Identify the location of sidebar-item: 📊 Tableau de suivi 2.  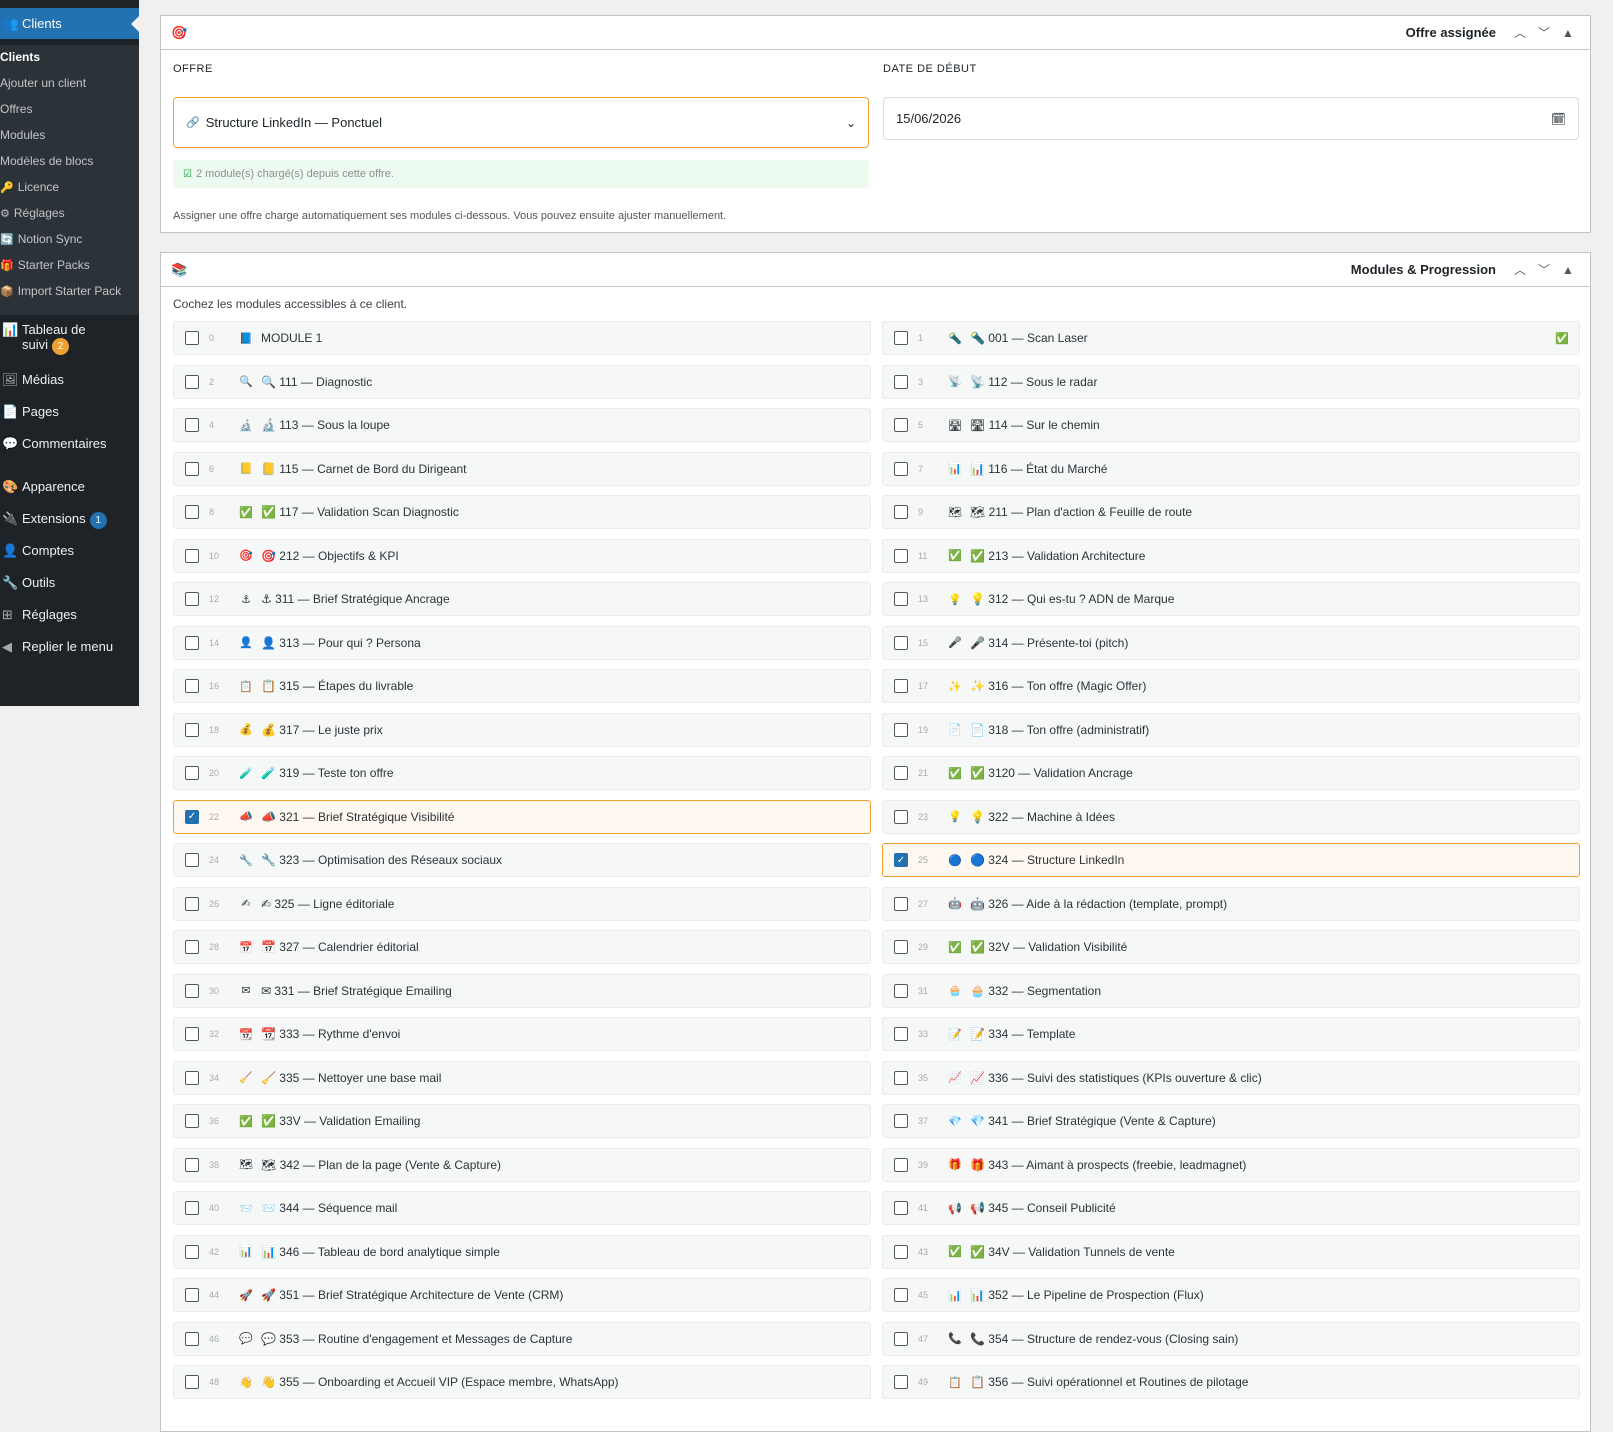
(43, 338).